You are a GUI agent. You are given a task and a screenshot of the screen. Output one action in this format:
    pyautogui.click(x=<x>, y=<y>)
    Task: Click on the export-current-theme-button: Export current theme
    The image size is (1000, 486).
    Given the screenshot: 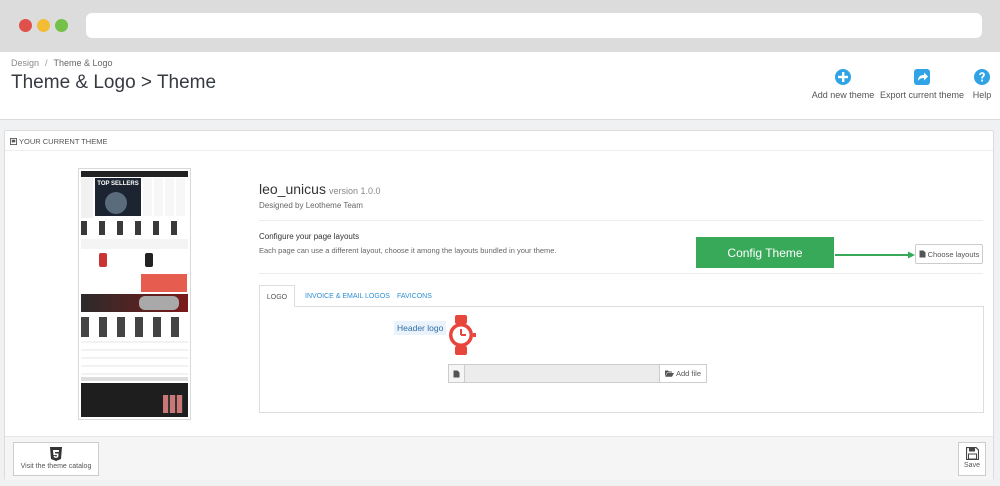 What is the action you would take?
    pyautogui.click(x=922, y=84)
    